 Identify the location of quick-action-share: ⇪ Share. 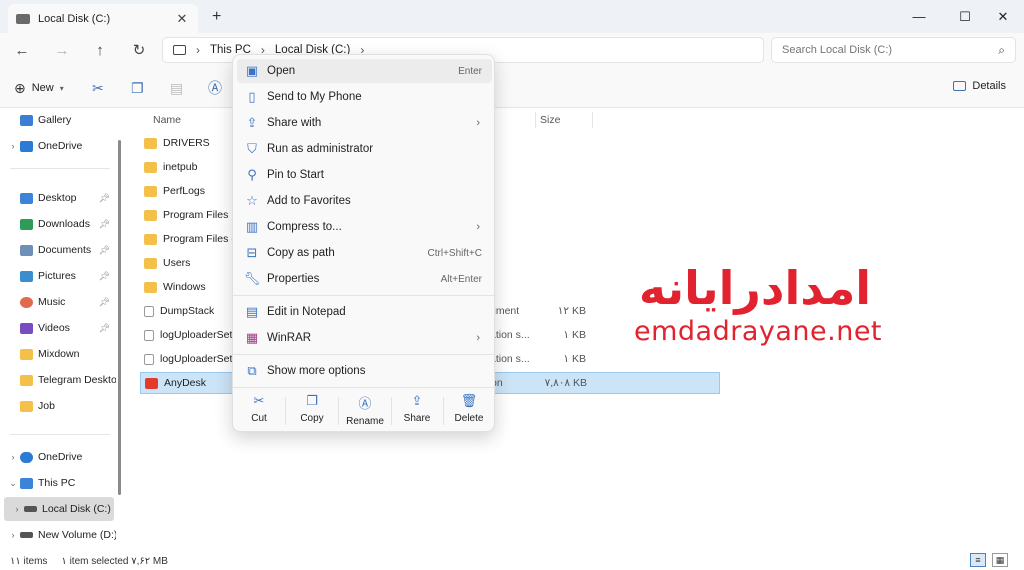
(417, 411).